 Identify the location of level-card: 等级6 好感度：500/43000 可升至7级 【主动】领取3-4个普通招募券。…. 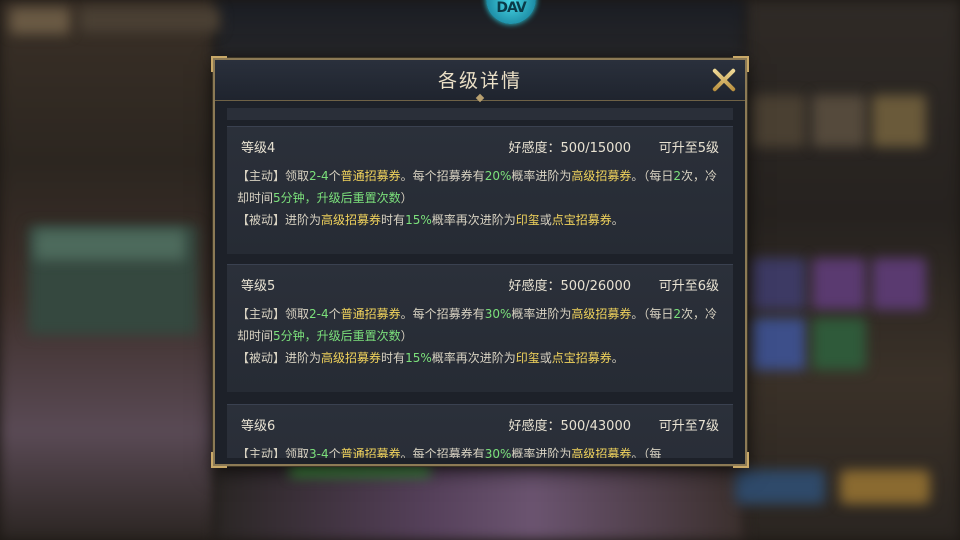
(480, 431).